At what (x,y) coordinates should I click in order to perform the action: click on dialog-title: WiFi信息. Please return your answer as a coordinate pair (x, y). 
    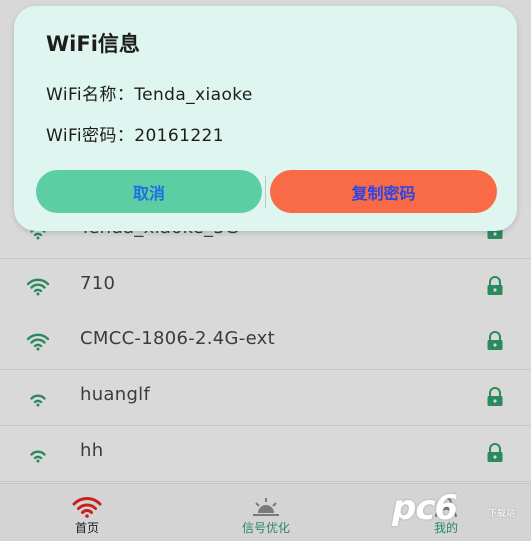
    Looking at the image, I should click on (93, 44).